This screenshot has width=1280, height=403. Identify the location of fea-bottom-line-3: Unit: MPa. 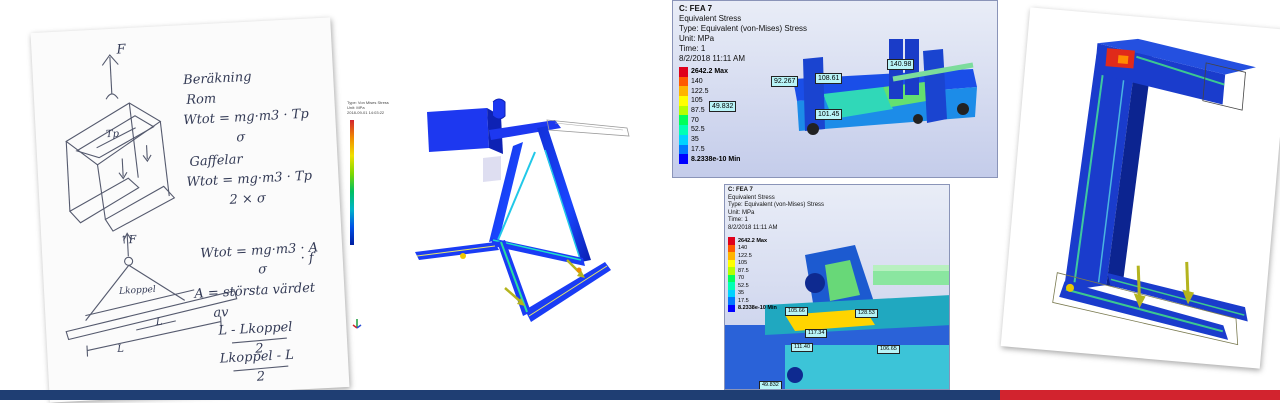
(741, 212).